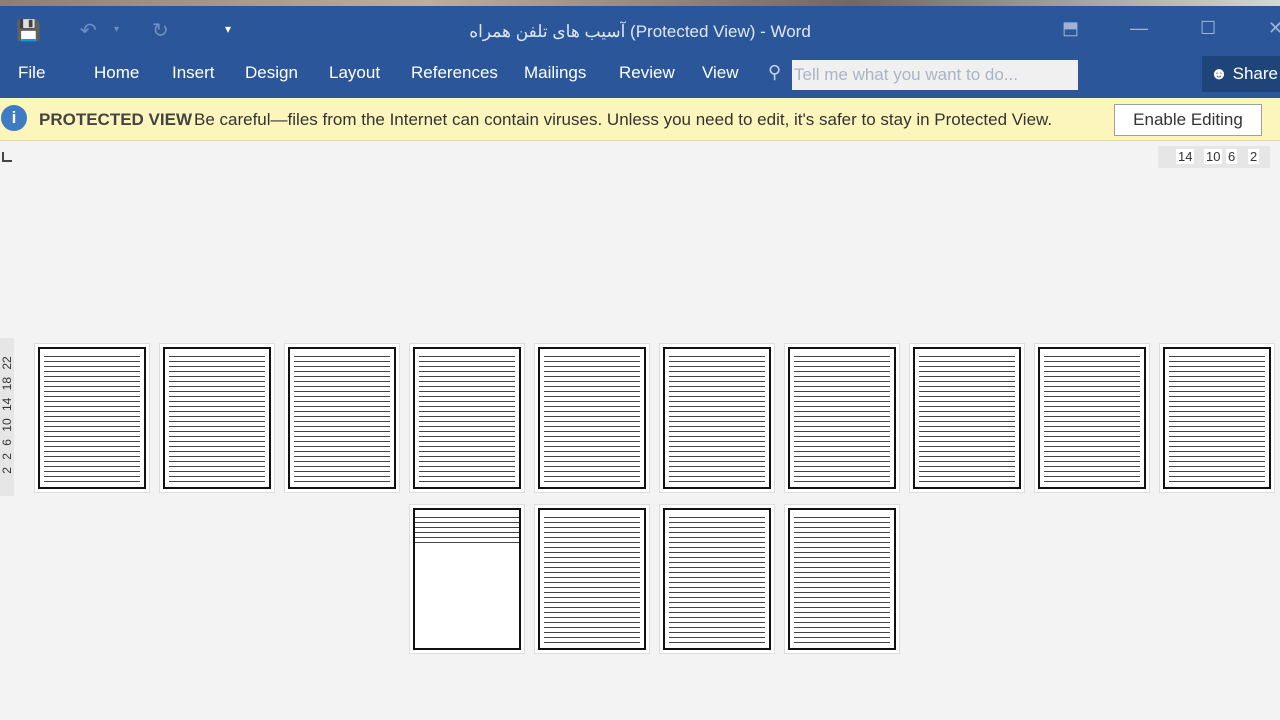 This screenshot has width=1280, height=720. I want to click on ruler-tick: 6, so click(1232, 156).